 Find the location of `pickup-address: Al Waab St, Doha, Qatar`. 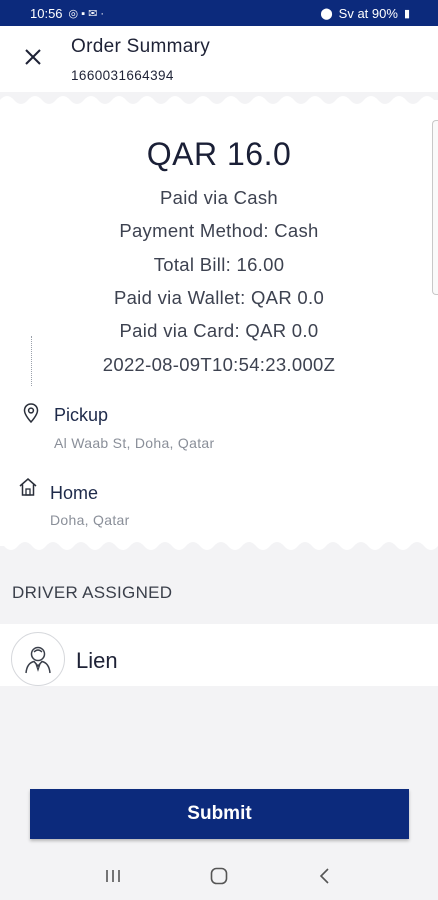

pickup-address: Al Waab St, Doha, Qatar is located at coordinates (134, 443).